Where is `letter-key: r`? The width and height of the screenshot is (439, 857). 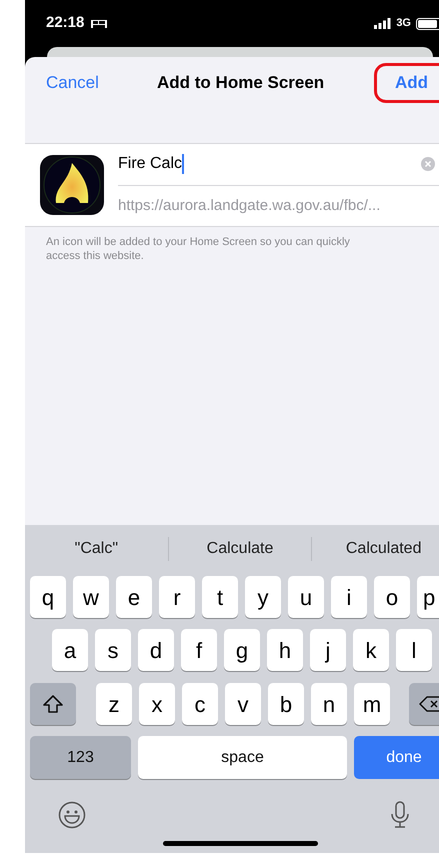
letter-key: r is located at coordinates (177, 597).